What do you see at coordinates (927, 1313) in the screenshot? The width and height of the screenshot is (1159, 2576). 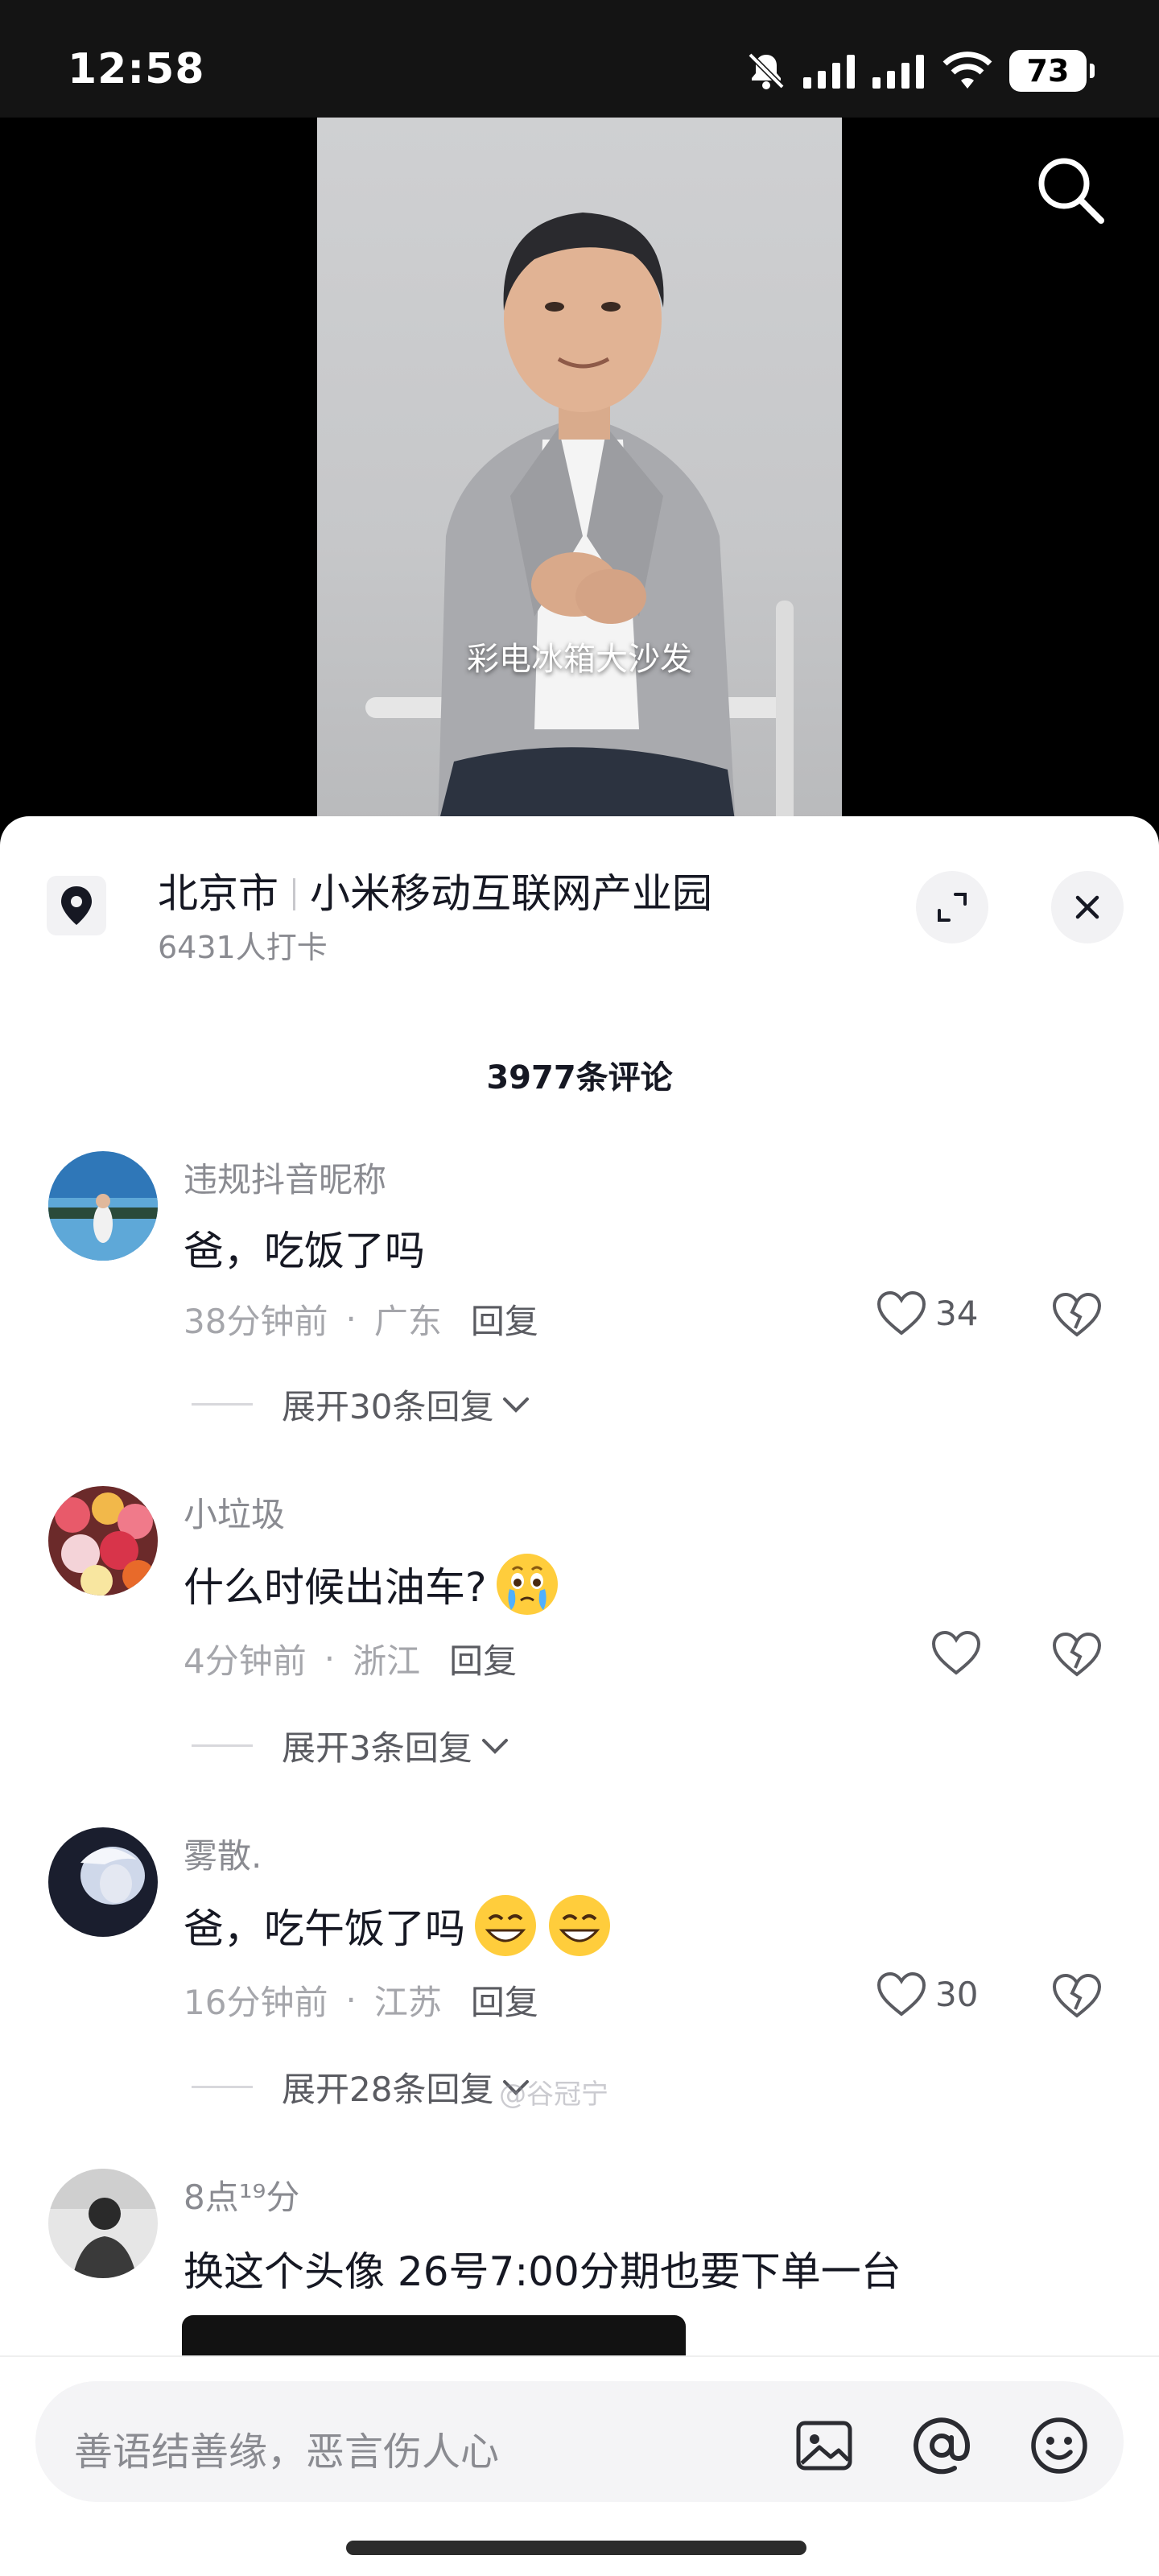 I see `like-button: 34` at bounding box center [927, 1313].